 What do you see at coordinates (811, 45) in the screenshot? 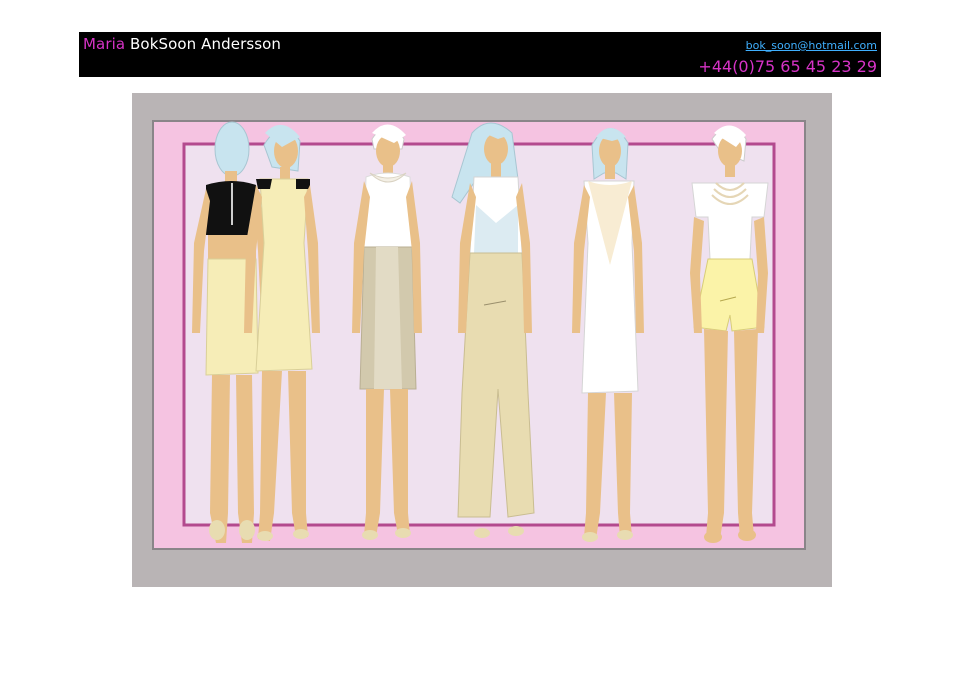
I see `email-link: bok_soon@hotmail.com` at bounding box center [811, 45].